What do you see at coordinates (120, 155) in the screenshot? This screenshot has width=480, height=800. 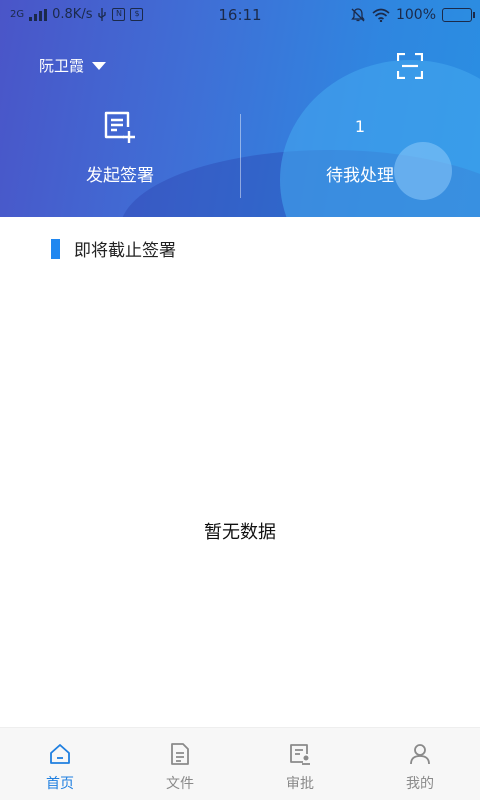 I see `start-signing-button: 发起签署` at bounding box center [120, 155].